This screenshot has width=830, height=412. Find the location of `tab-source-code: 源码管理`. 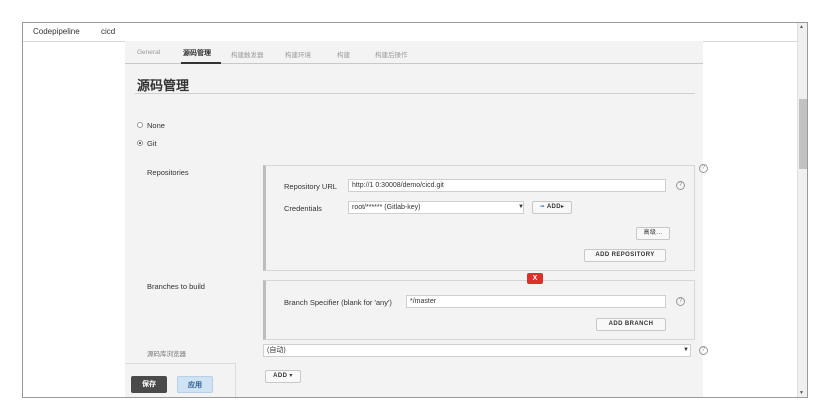

tab-source-code: 源码管理 is located at coordinates (197, 53).